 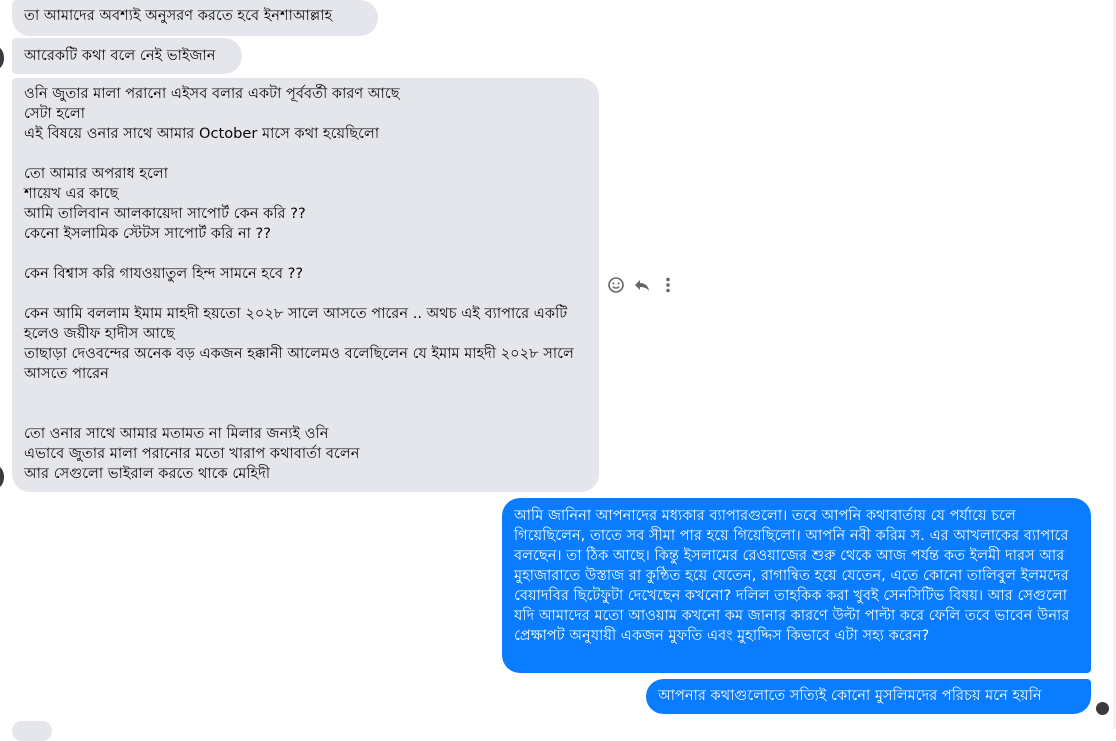 I want to click on message-actions, so click(x=639, y=285).